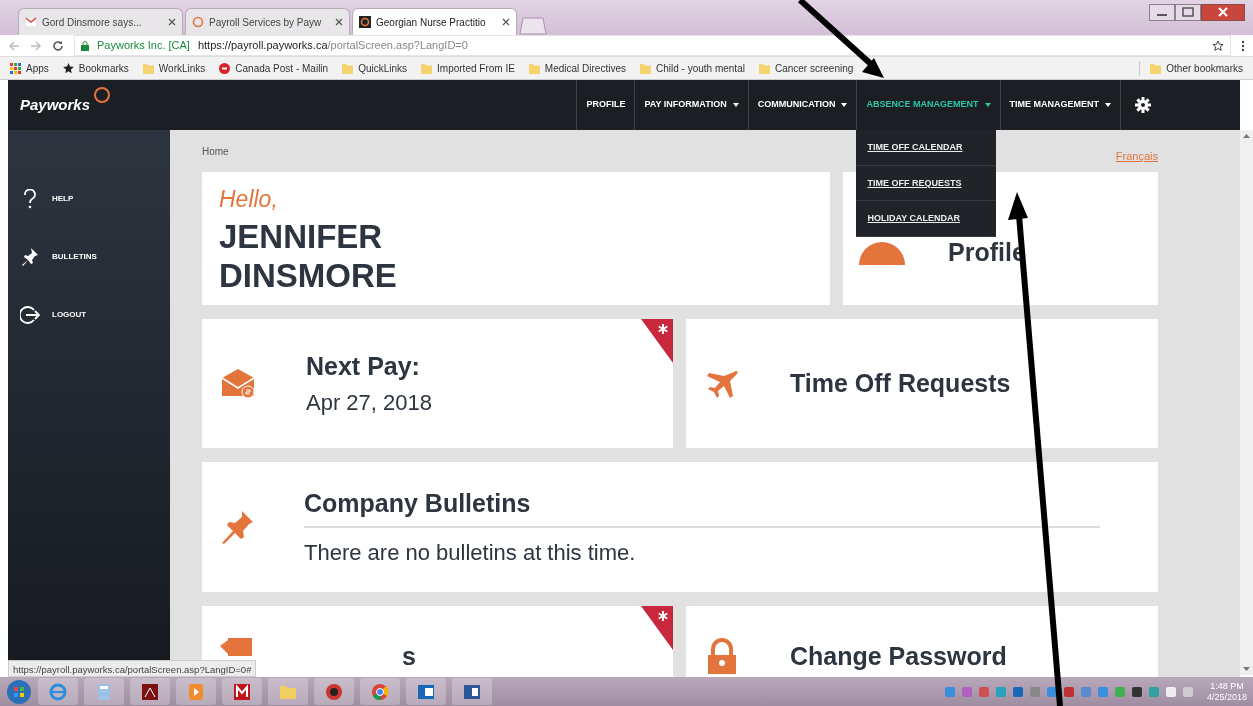 This screenshot has width=1253, height=706. I want to click on chat-icon, so click(236, 647).